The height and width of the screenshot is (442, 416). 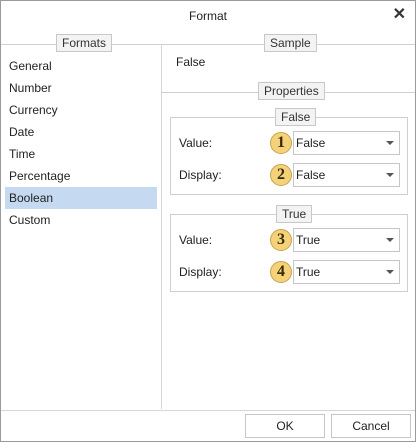 I want to click on ok-button: OK, so click(x=285, y=426).